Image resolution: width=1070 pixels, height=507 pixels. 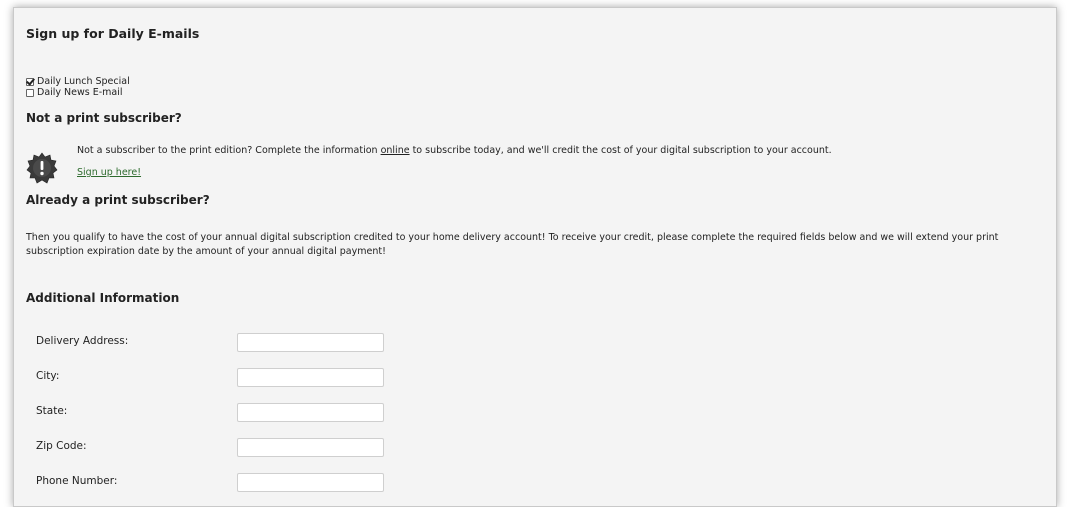 I want to click on delivery-address-input, so click(x=310, y=342).